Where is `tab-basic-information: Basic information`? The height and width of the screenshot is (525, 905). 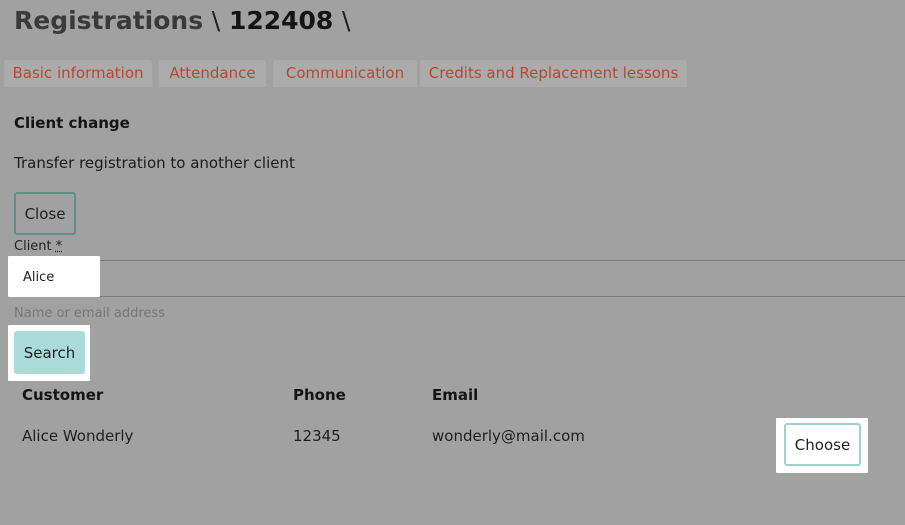 tab-basic-information: Basic information is located at coordinates (78, 73).